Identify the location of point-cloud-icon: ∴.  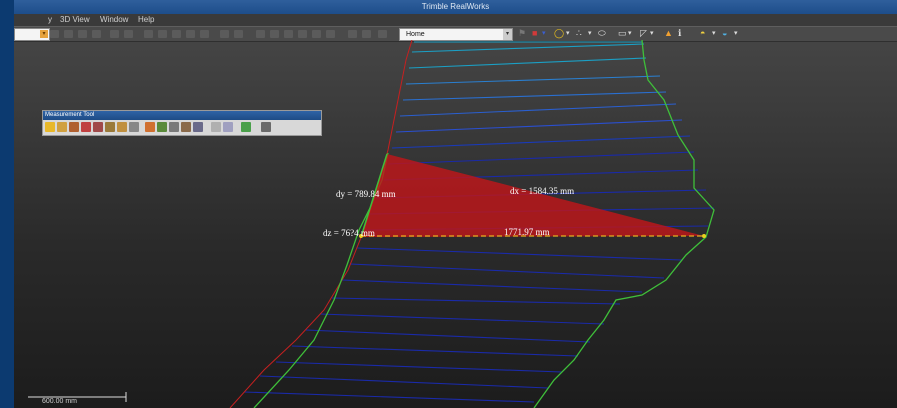
(579, 33).